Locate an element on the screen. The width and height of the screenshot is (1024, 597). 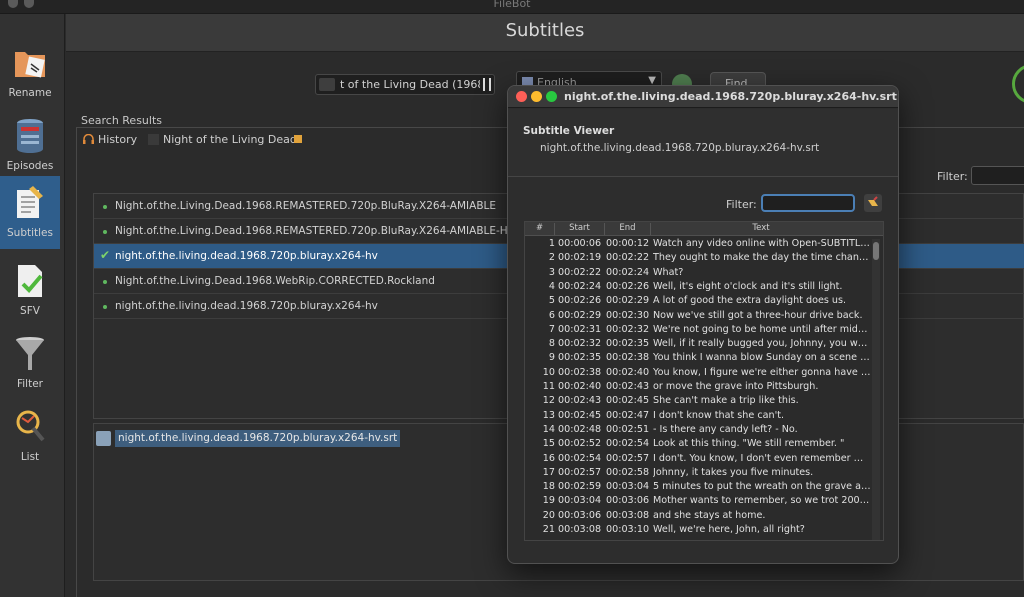
row-number: 3 is located at coordinates (551, 272).